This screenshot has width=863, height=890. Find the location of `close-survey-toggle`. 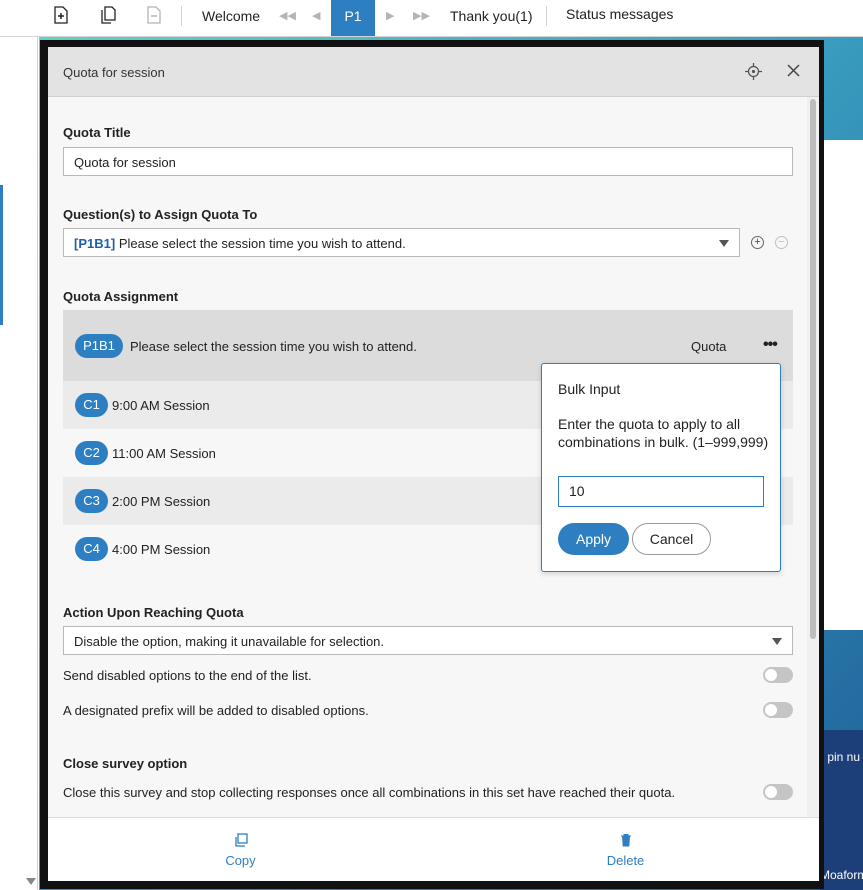

close-survey-toggle is located at coordinates (778, 792).